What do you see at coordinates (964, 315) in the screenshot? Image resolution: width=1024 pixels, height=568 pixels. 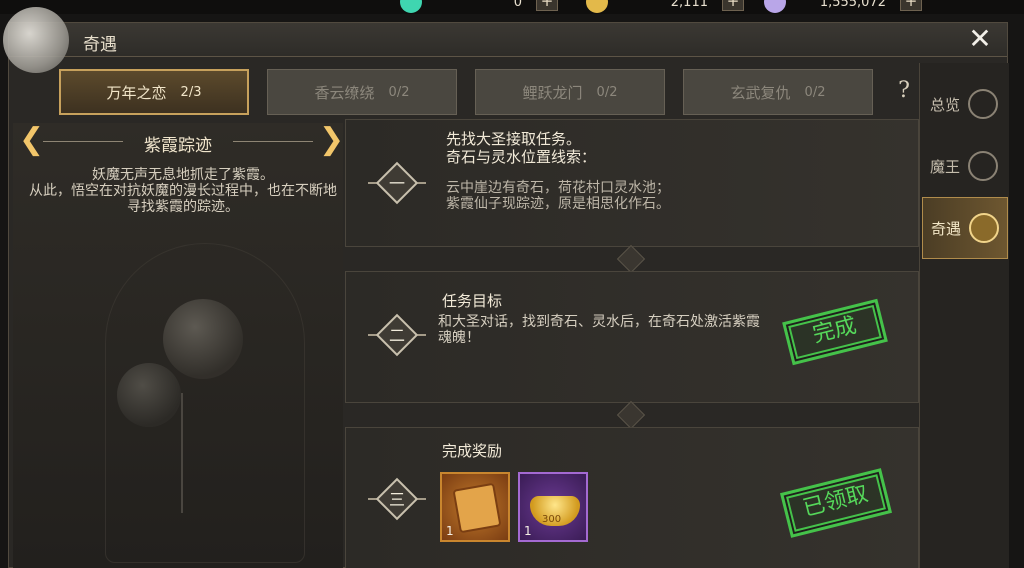 I see `side-nav: 总览 魔王 奇遇` at bounding box center [964, 315].